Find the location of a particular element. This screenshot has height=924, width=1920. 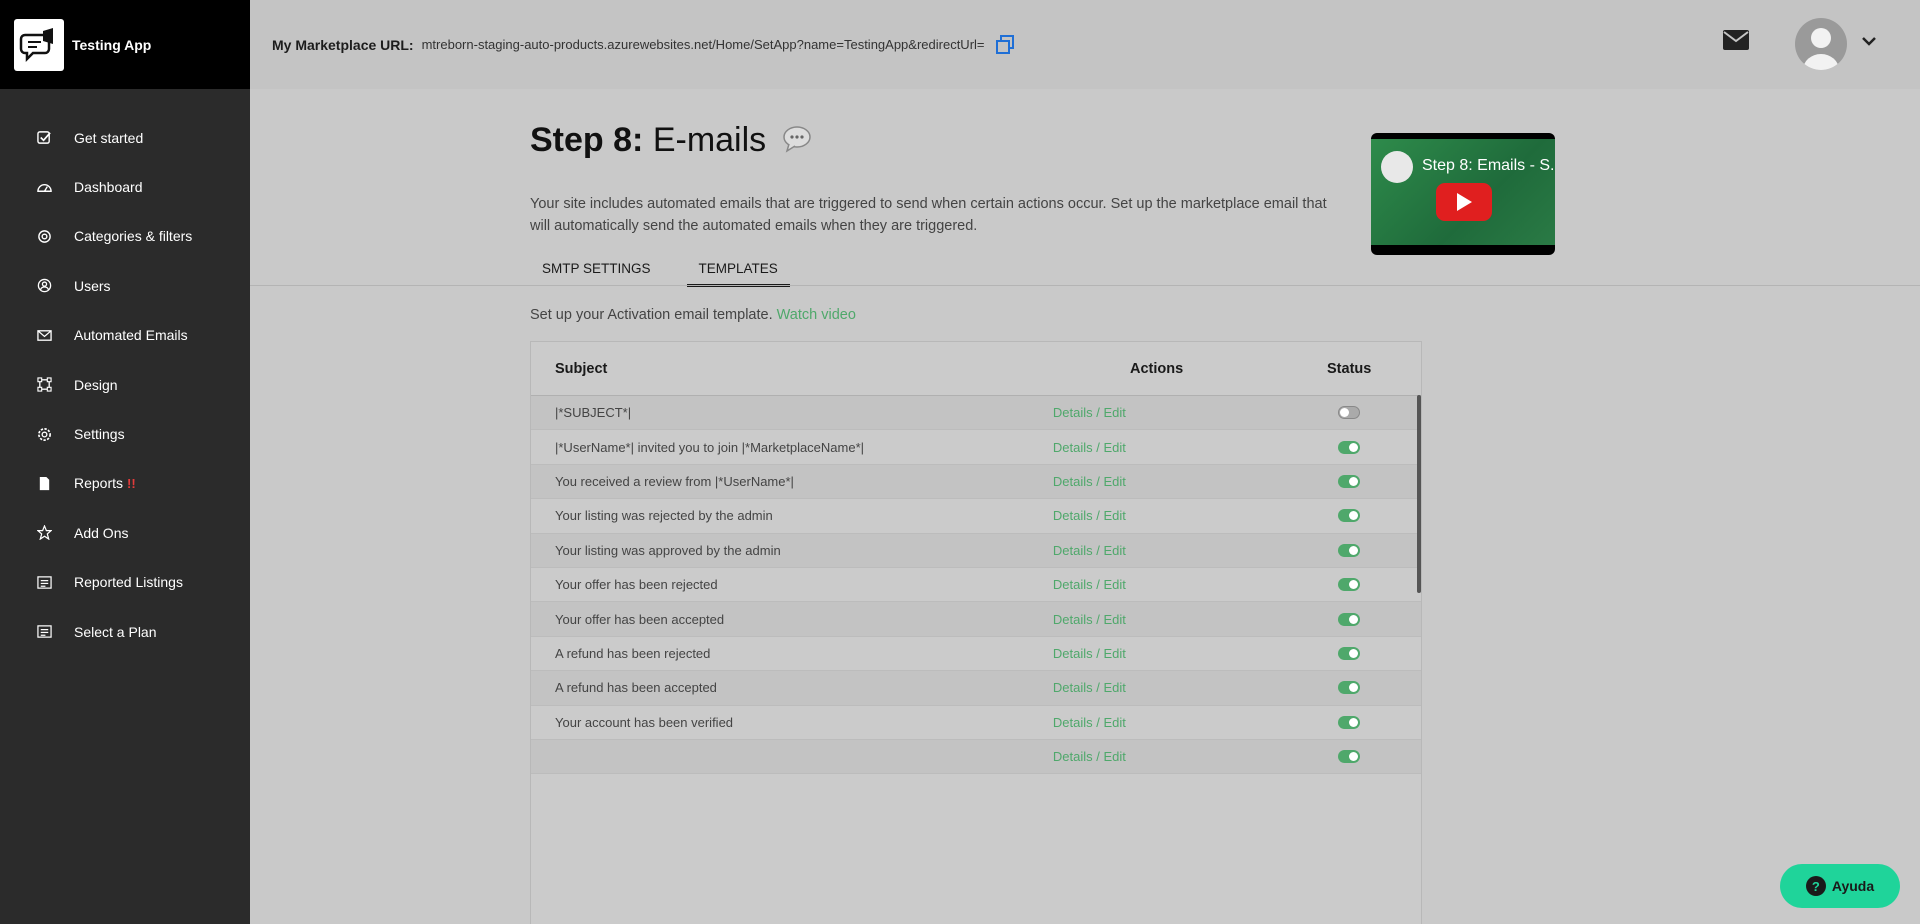

watch-video-link: Watch video is located at coordinates (816, 315).